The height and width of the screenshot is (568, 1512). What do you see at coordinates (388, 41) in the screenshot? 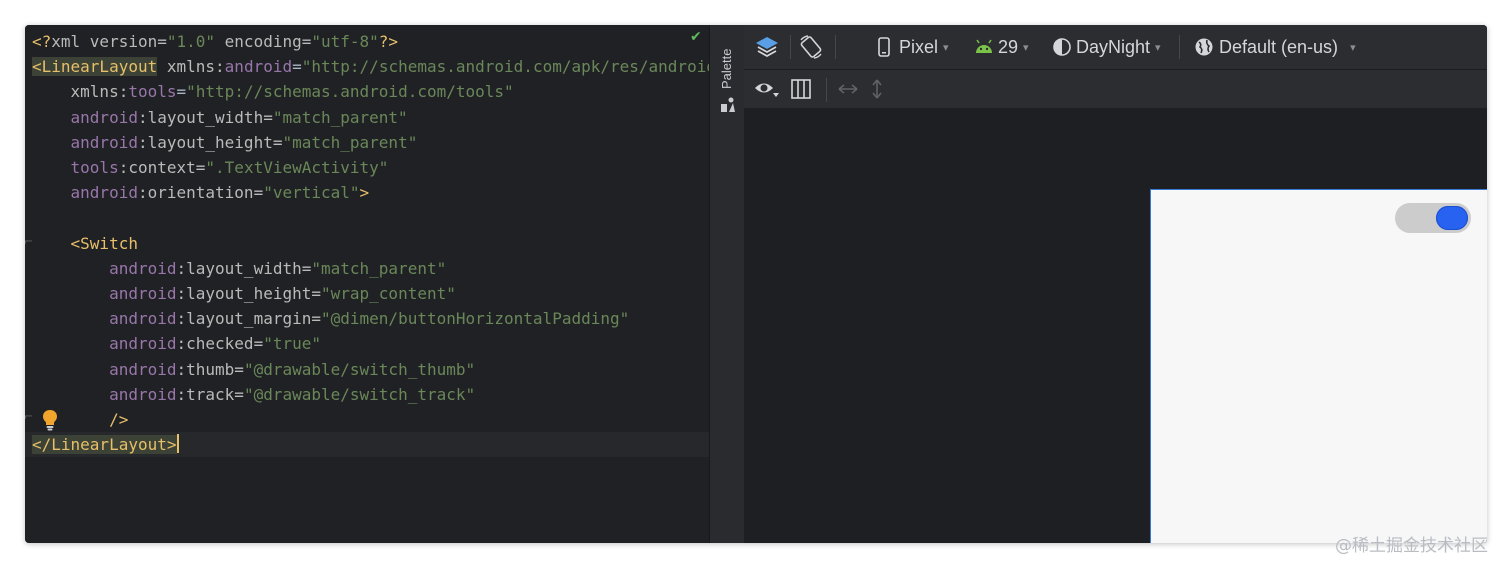
I see `code-token: ?>` at bounding box center [388, 41].